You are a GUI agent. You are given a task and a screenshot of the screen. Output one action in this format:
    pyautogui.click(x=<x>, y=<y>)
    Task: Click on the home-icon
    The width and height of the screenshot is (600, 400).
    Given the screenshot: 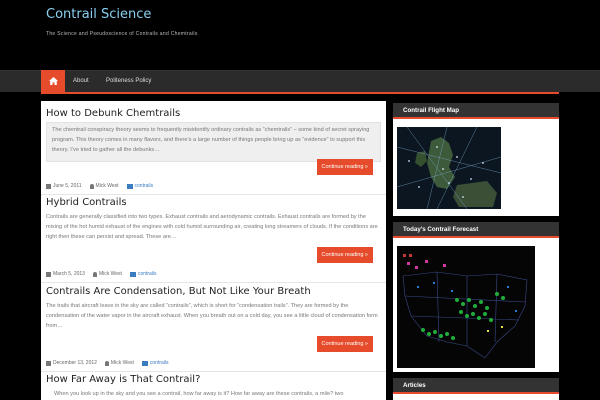 What is the action you would take?
    pyautogui.click(x=53, y=81)
    